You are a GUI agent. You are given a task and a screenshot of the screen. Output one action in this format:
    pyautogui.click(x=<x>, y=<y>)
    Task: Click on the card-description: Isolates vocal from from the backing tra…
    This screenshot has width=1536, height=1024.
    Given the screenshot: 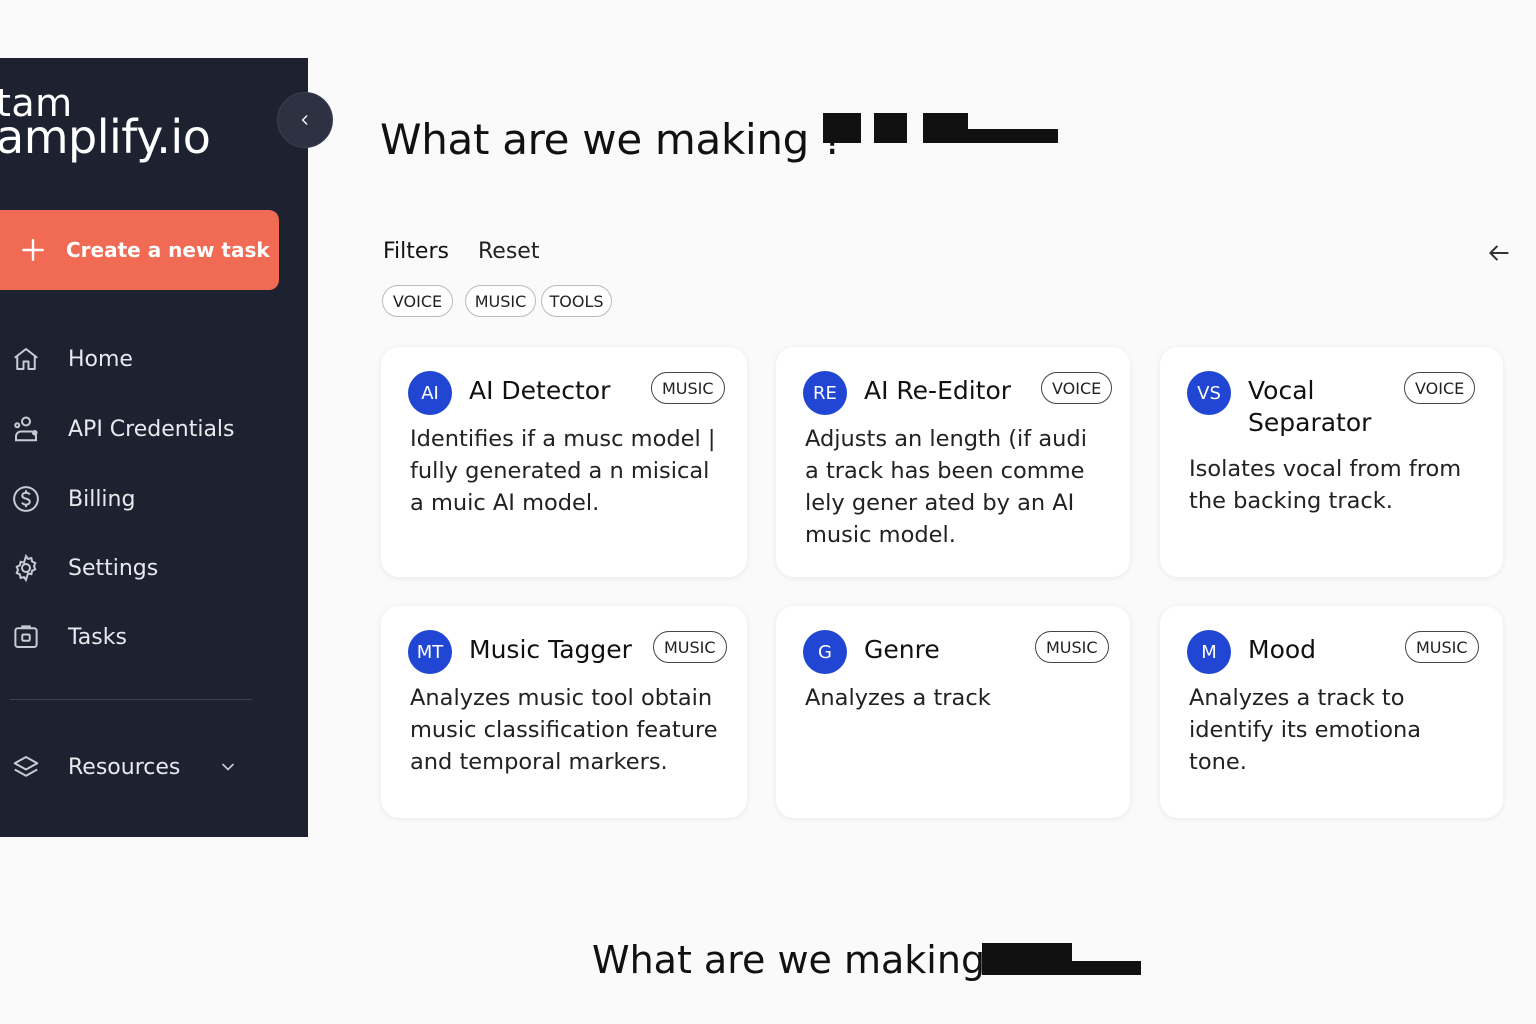 What is the action you would take?
    pyautogui.click(x=1325, y=485)
    